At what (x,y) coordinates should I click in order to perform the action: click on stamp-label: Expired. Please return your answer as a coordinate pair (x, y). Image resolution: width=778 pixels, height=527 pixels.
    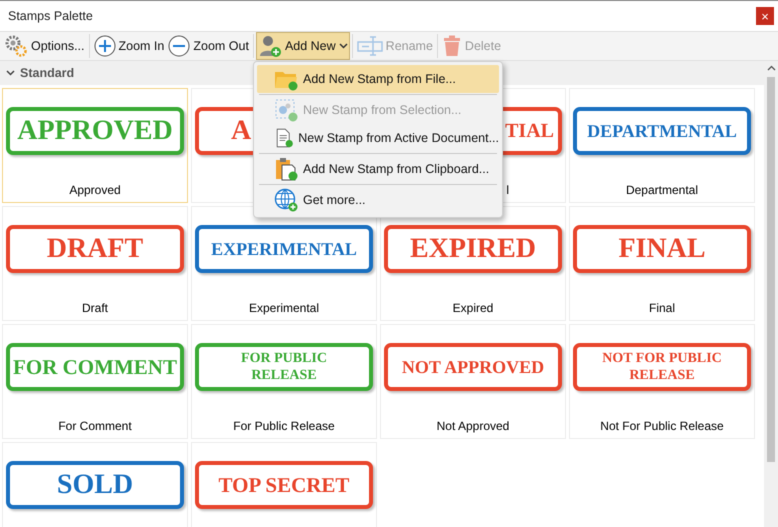
    Looking at the image, I should click on (473, 308).